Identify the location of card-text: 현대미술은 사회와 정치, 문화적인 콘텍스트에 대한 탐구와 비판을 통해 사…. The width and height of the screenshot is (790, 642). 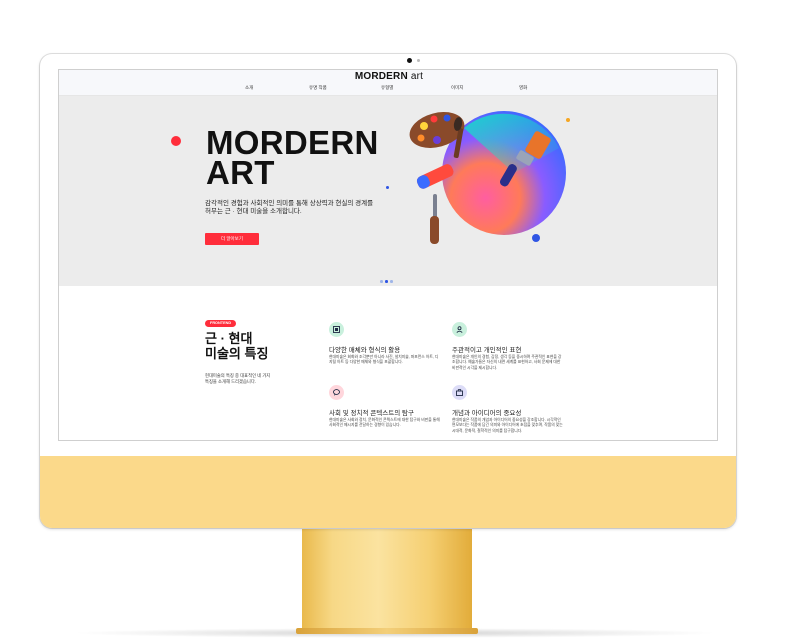
(384, 423).